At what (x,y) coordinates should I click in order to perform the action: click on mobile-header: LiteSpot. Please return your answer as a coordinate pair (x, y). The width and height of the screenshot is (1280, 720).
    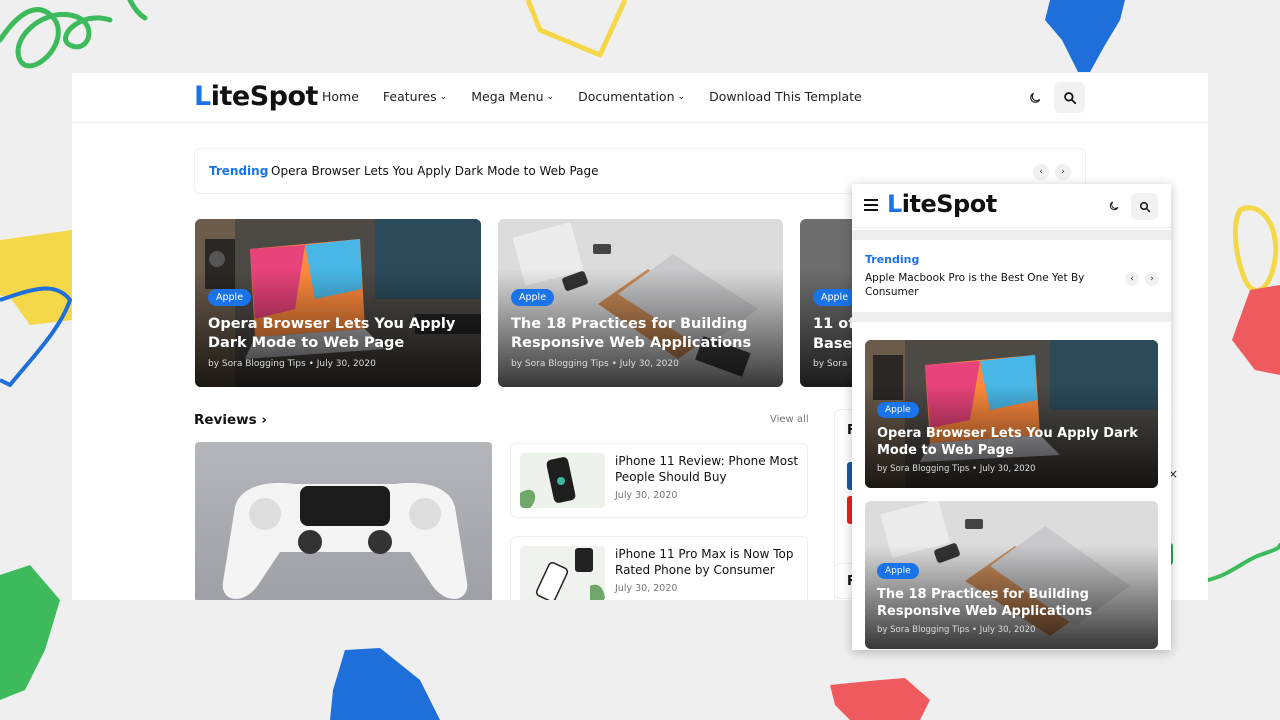
    Looking at the image, I should click on (1011, 206).